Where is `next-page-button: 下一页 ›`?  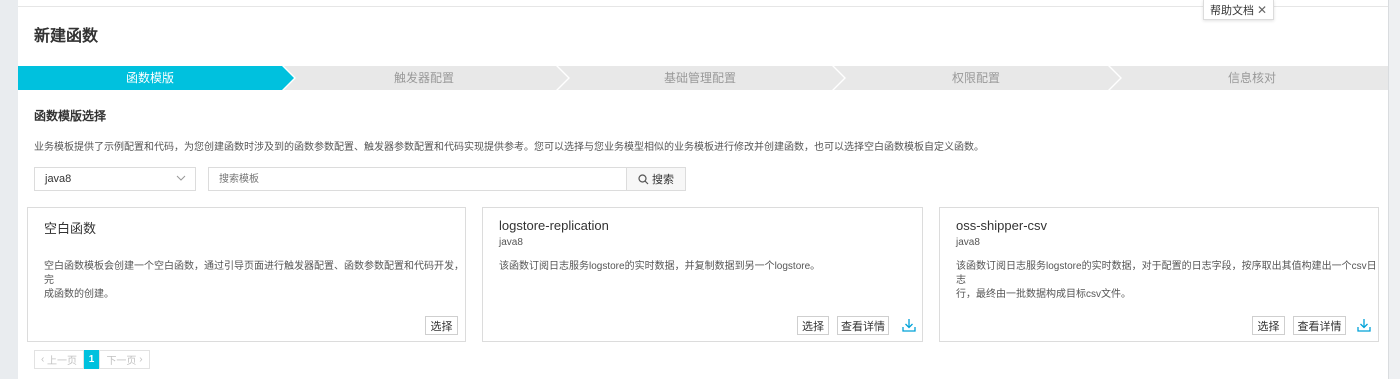
next-page-button: 下一页 › is located at coordinates (124, 359).